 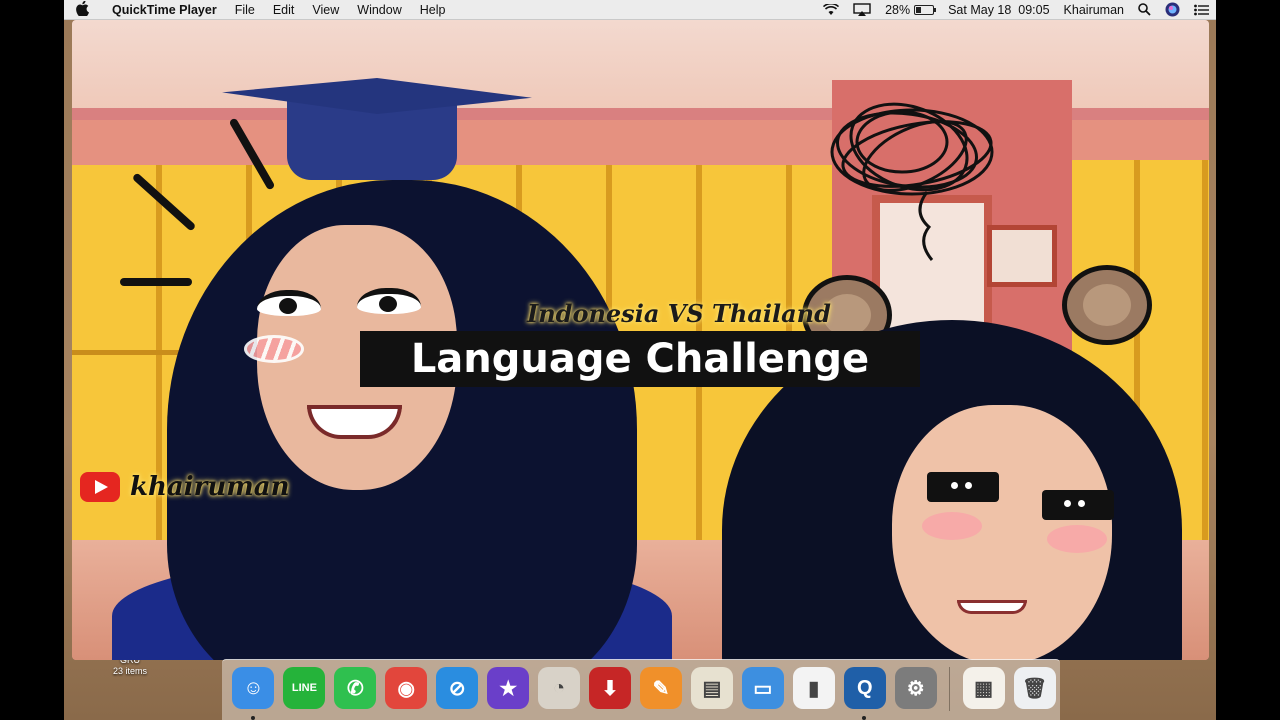 I want to click on dock: ☺ LINE ✆ ◉ ⊘ ★ ◔ ⬇ ✎ ▤ ▭ ▮ Q ⚙ ▦ 🗑, so click(x=641, y=689).